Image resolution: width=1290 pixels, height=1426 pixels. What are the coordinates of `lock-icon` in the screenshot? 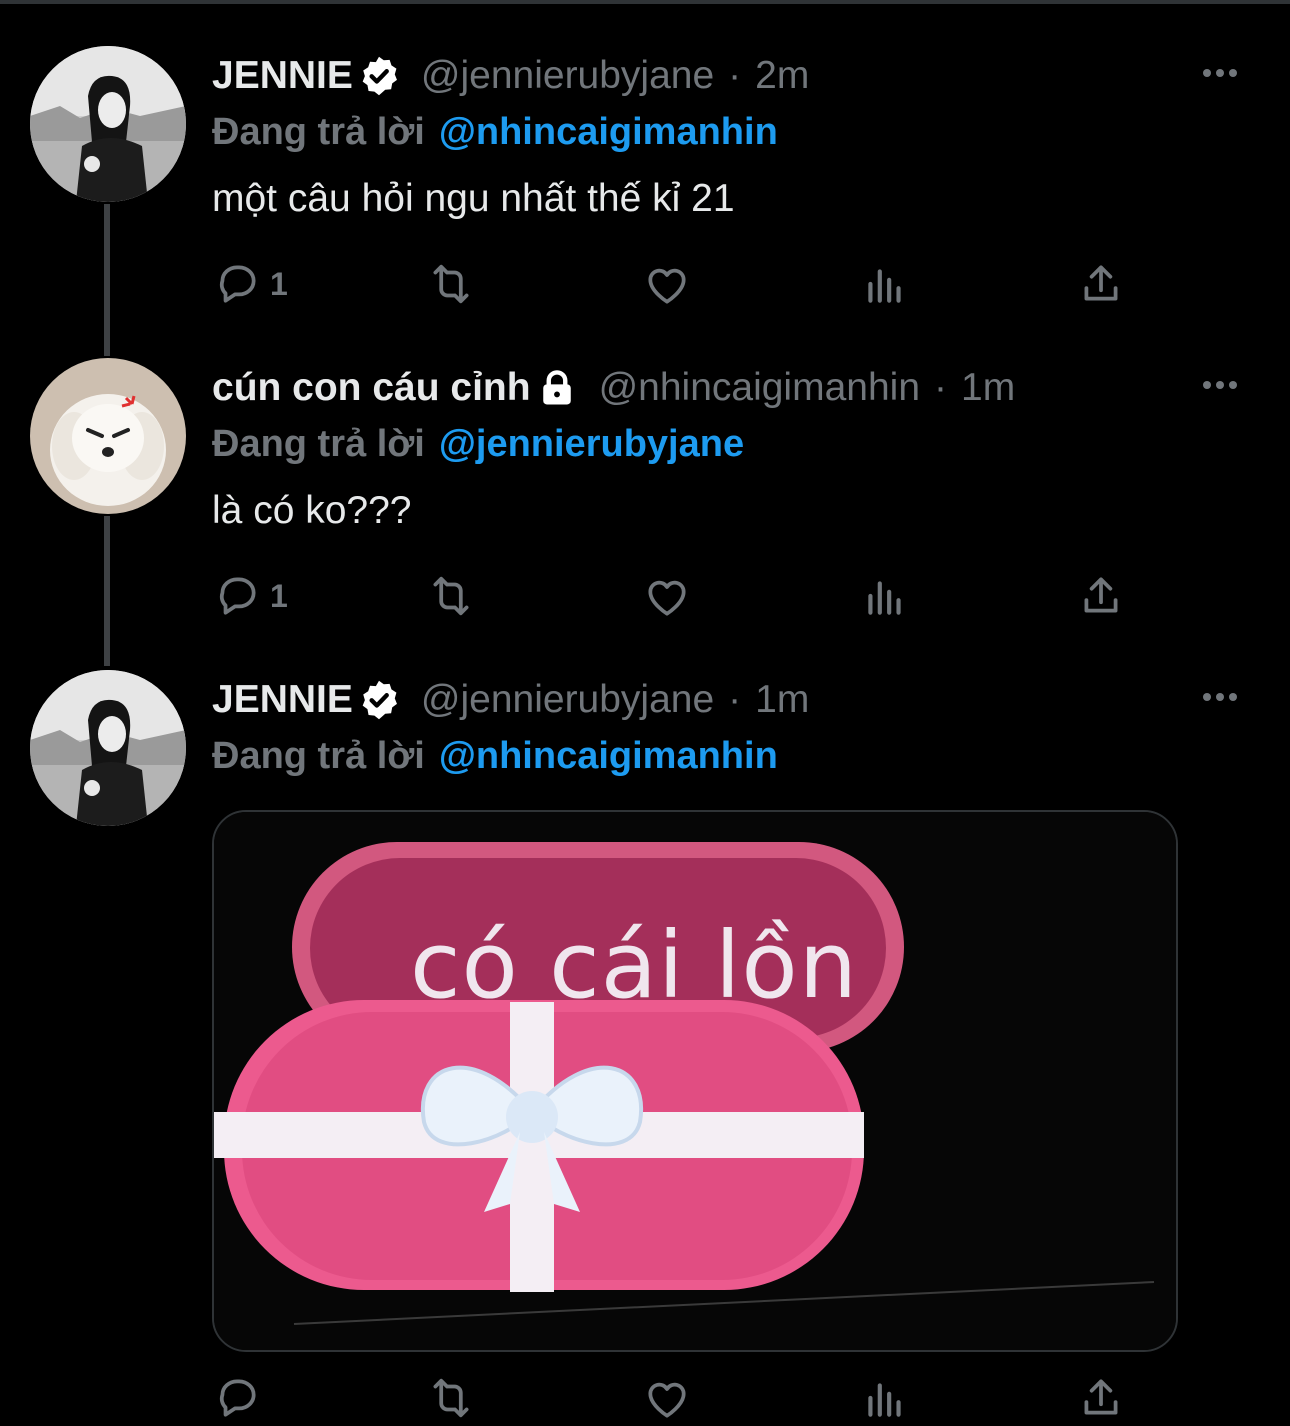 It's located at (557, 388).